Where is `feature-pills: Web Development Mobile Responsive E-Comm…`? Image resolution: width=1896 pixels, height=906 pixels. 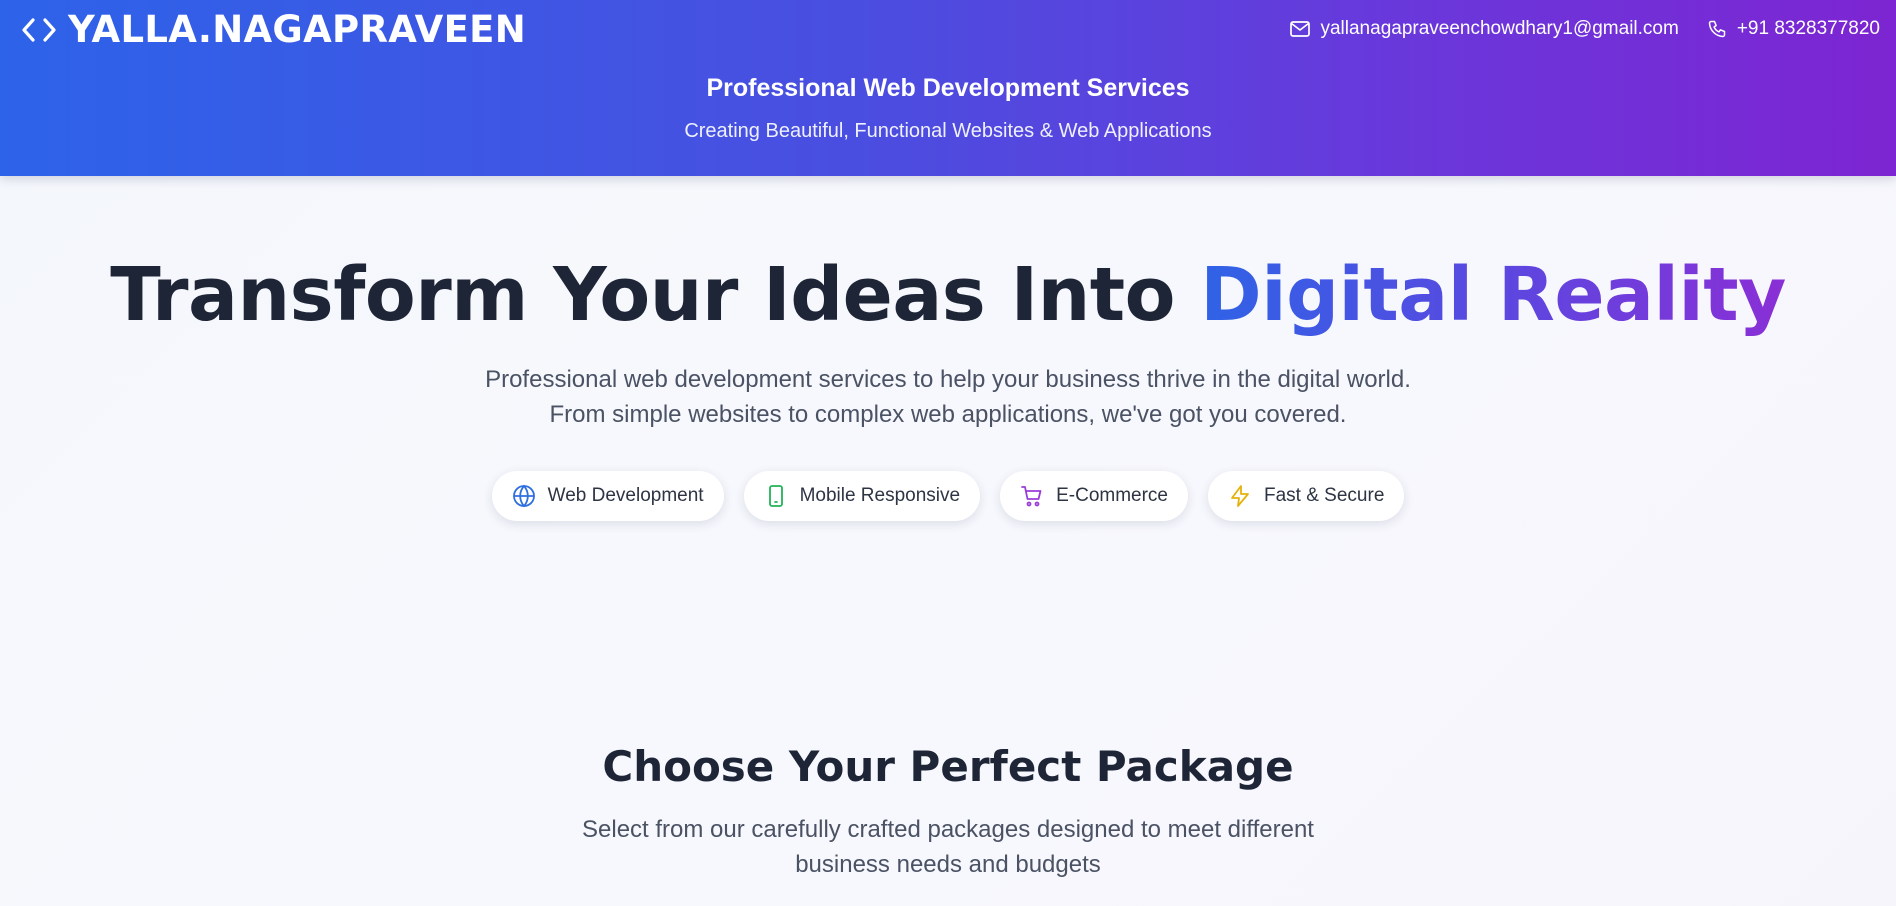 feature-pills: Web Development Mobile Responsive E-Comm… is located at coordinates (948, 496).